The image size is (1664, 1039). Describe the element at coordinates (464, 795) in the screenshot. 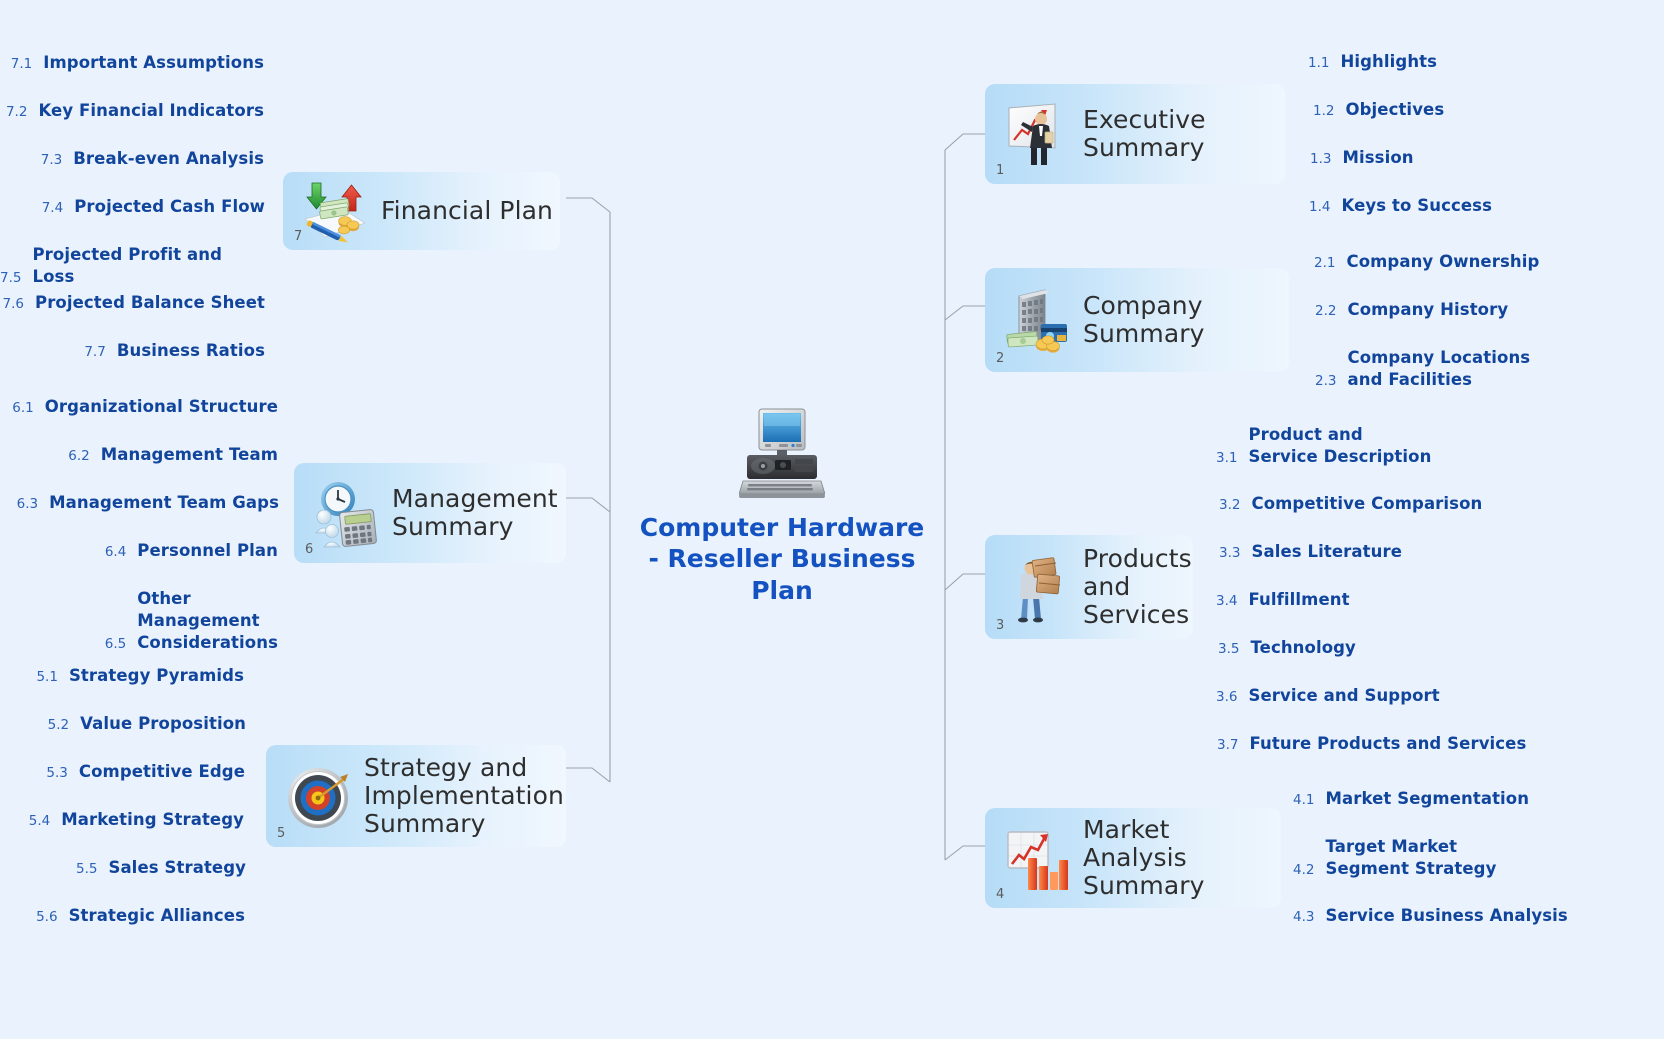

I see `branch-label: Strategy and Implementation Summary` at that location.